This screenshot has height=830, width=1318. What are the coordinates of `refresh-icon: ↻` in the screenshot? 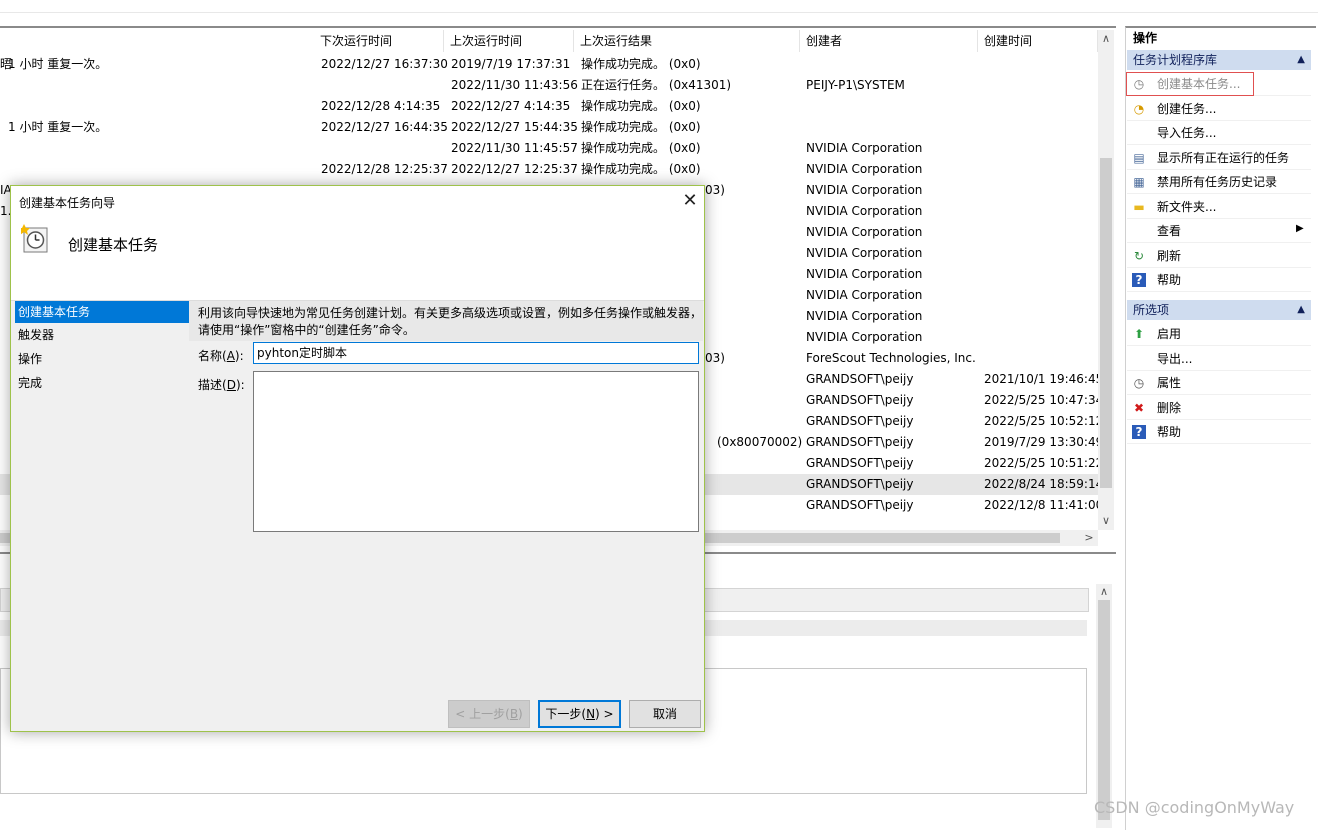 It's located at (1139, 255).